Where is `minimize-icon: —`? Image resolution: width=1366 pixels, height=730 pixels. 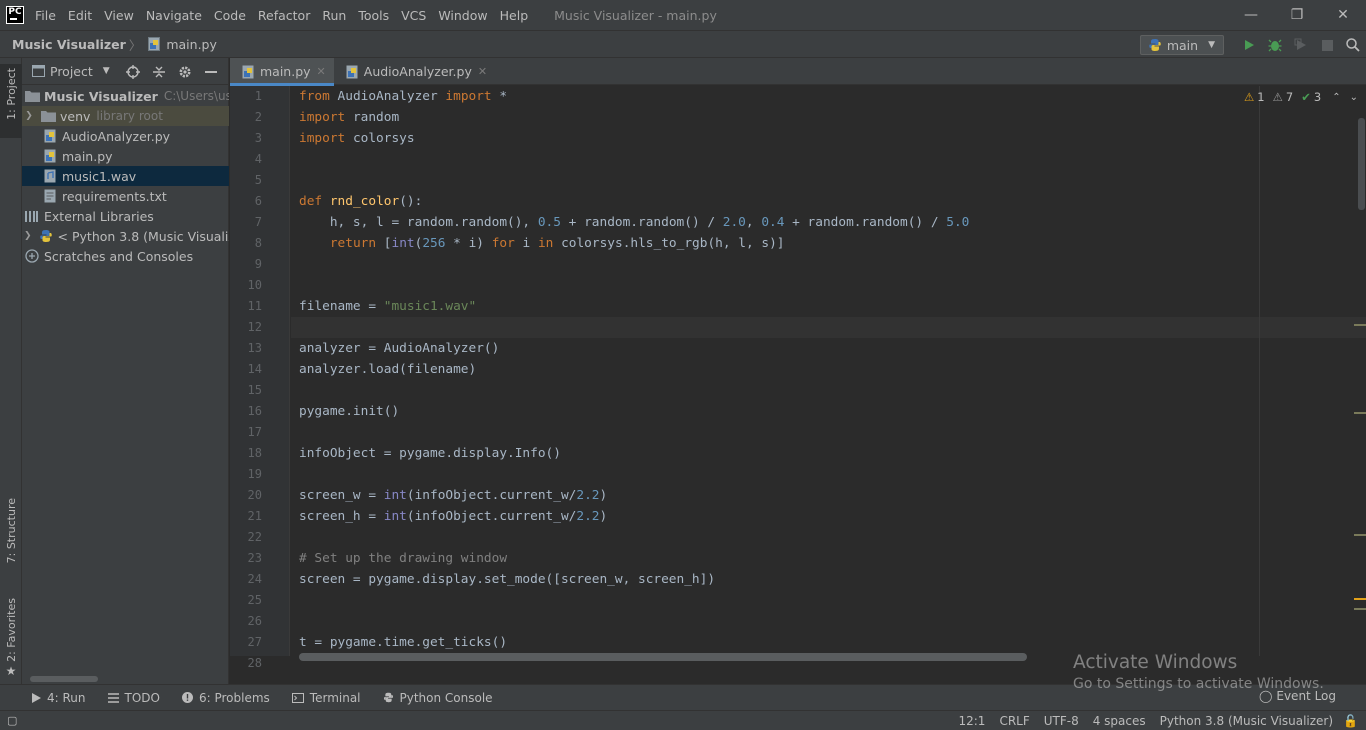
minimize-icon: — is located at coordinates (1251, 15).